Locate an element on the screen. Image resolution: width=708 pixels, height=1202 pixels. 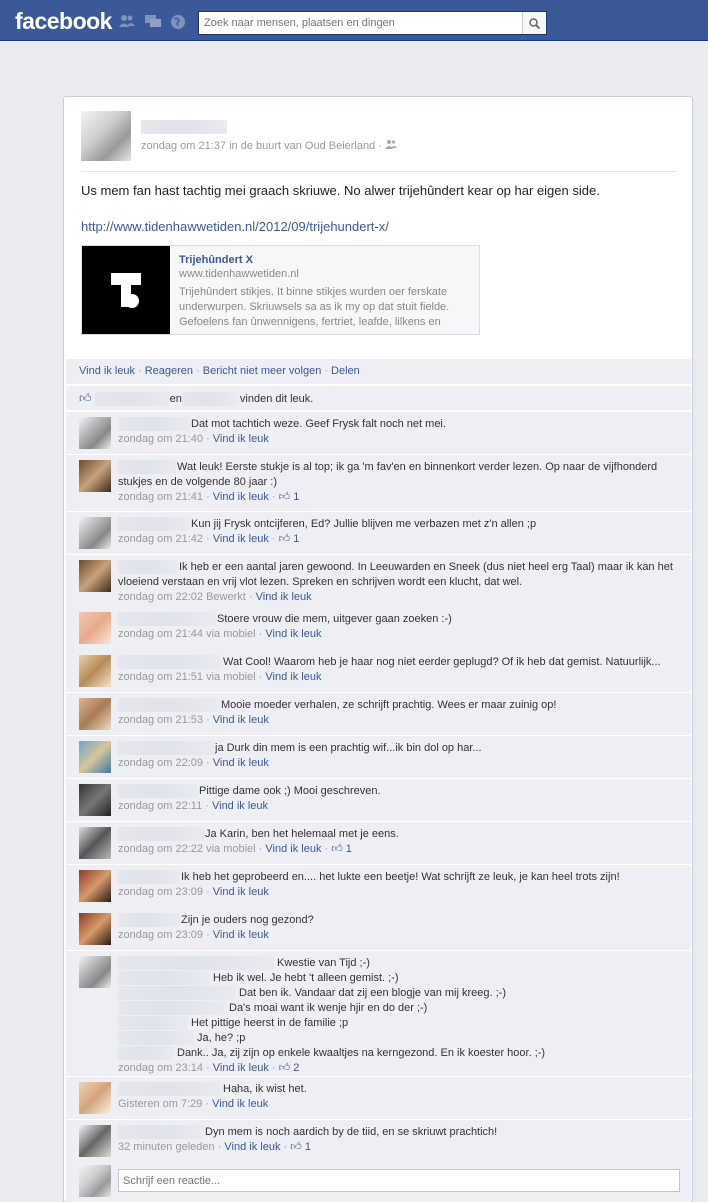
comment-timestamp: zondag om 21:44 is located at coordinates (160, 634).